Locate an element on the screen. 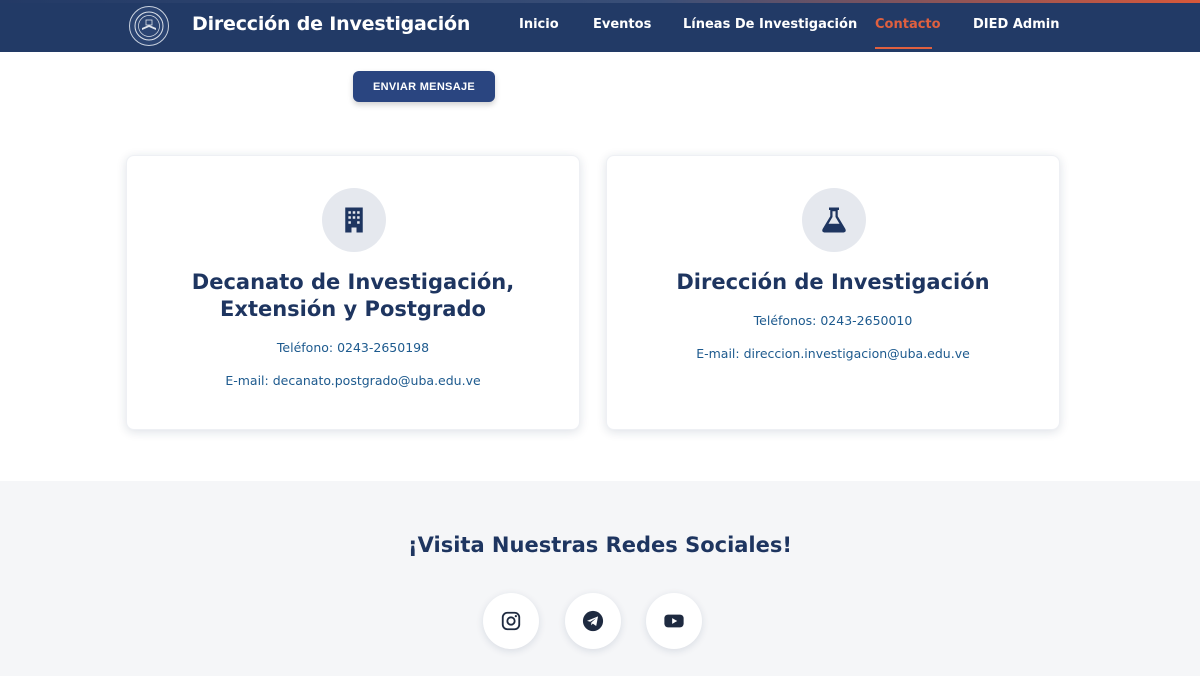  flask-icon is located at coordinates (834, 220).